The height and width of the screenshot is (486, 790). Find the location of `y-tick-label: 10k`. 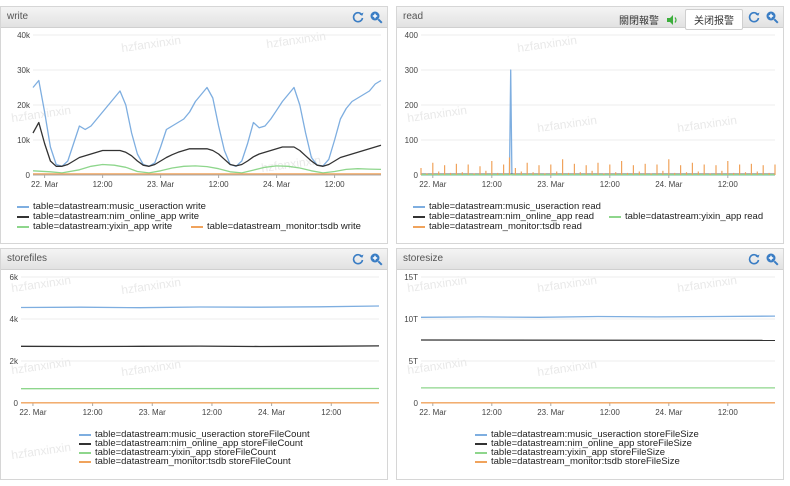

y-tick-label: 10k is located at coordinates (24, 140).